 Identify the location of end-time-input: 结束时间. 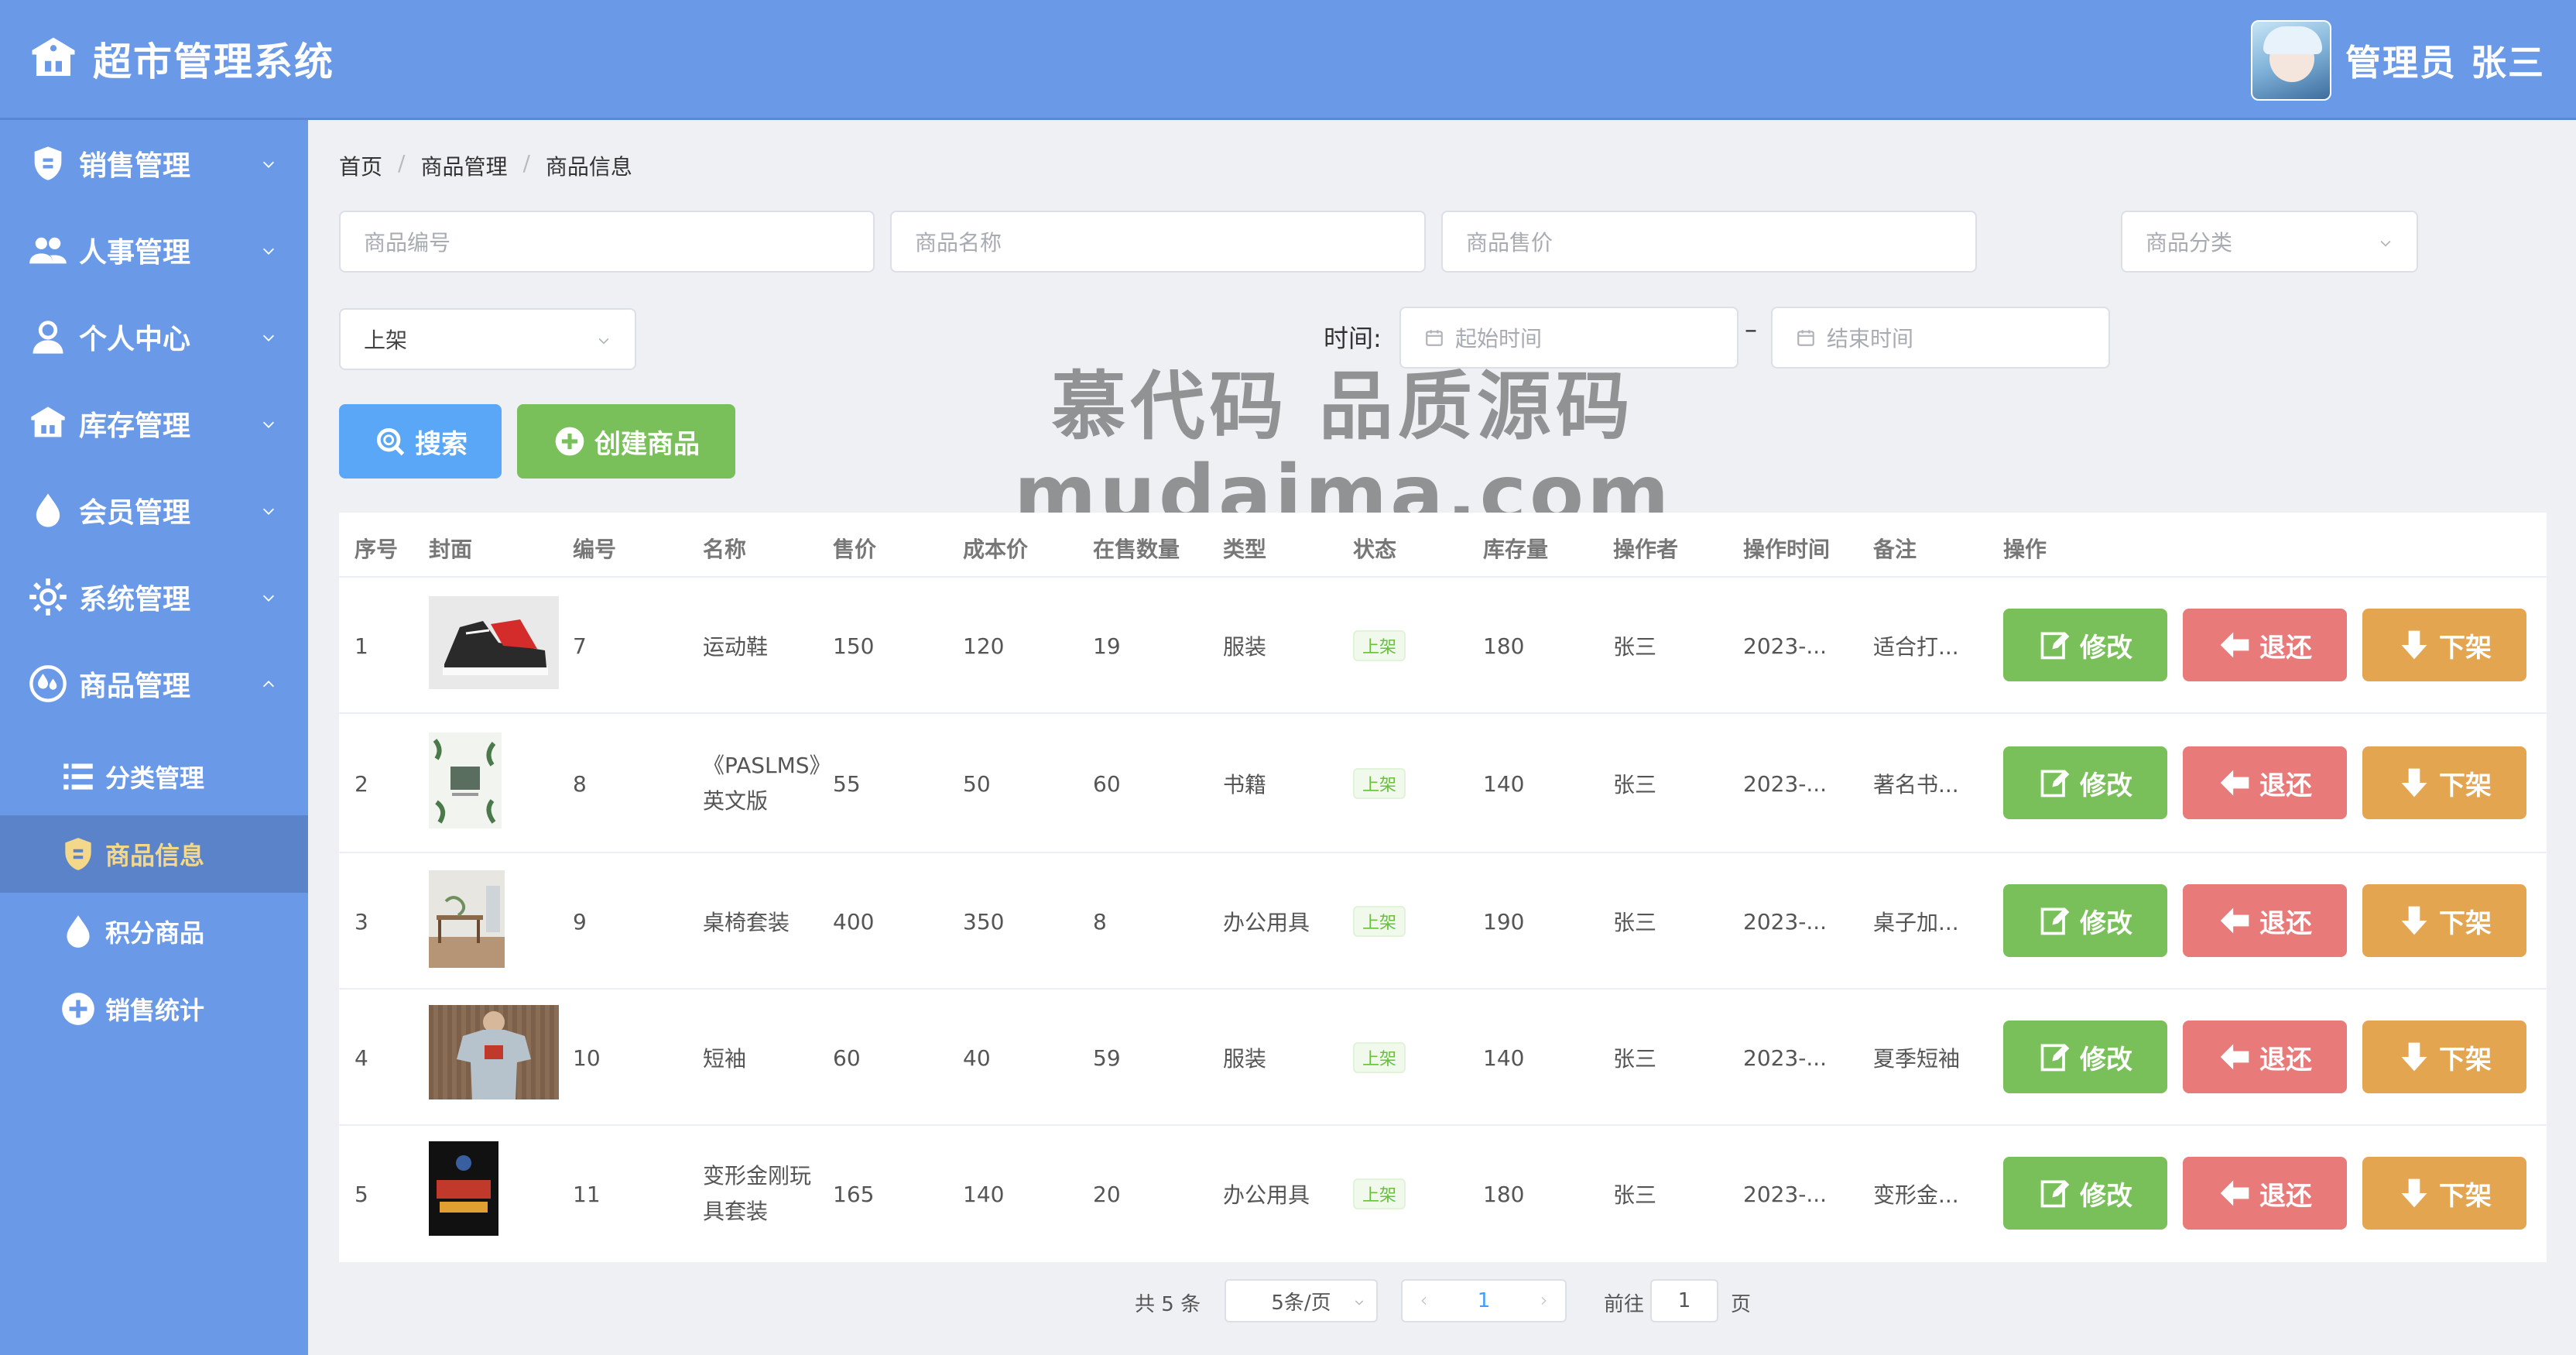
(1940, 338).